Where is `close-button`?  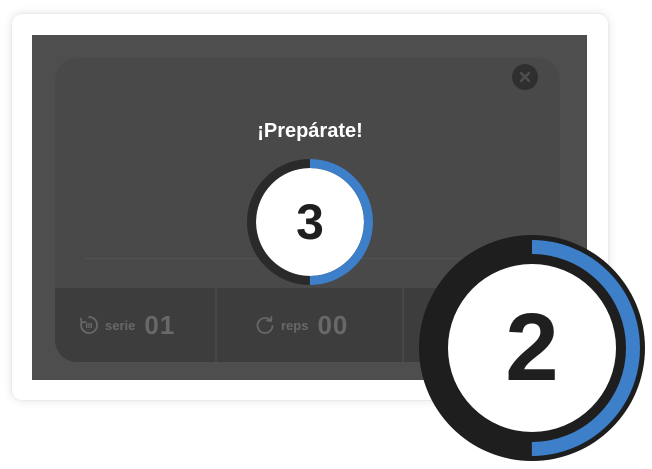 close-button is located at coordinates (525, 77).